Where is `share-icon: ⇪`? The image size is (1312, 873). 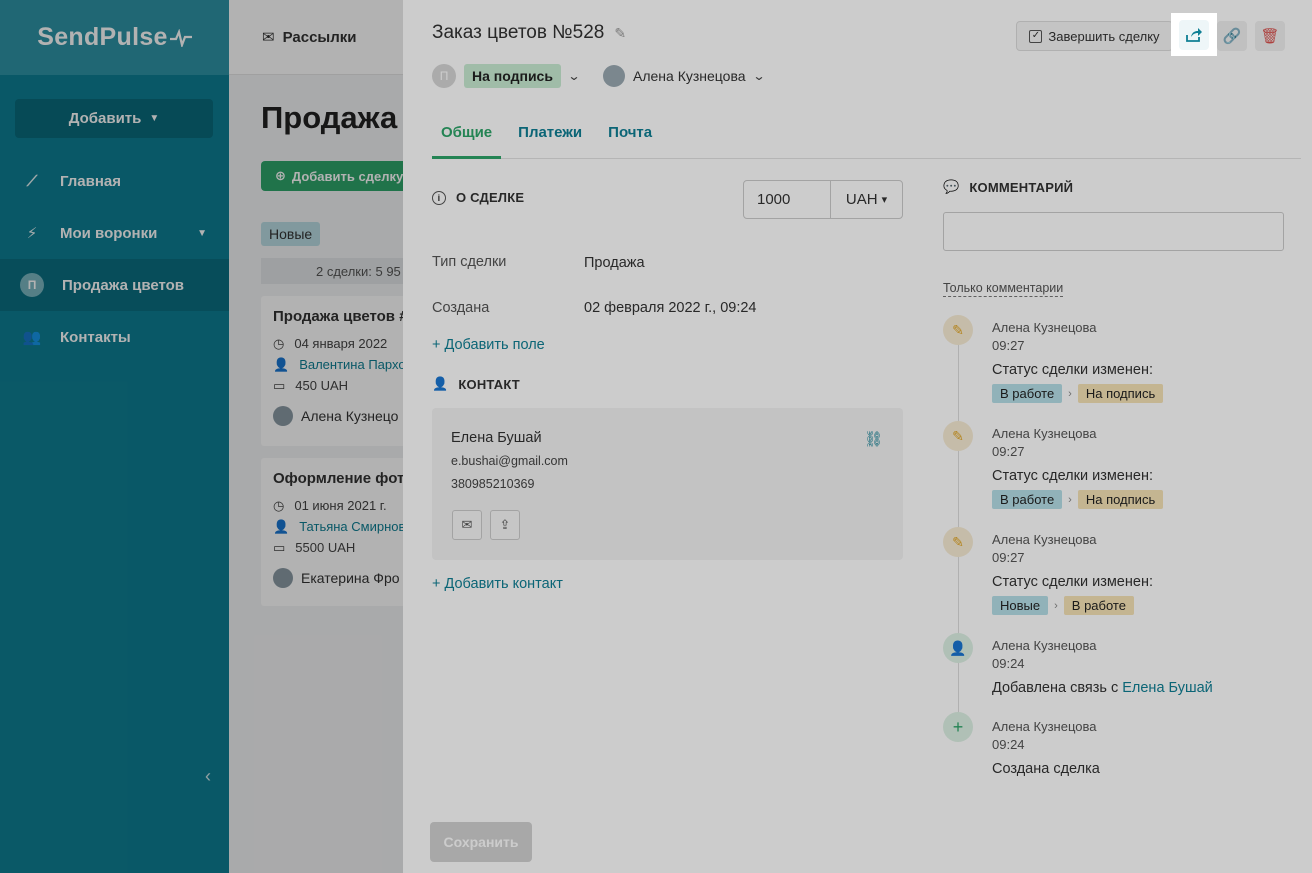 share-icon: ⇪ is located at coordinates (505, 524).